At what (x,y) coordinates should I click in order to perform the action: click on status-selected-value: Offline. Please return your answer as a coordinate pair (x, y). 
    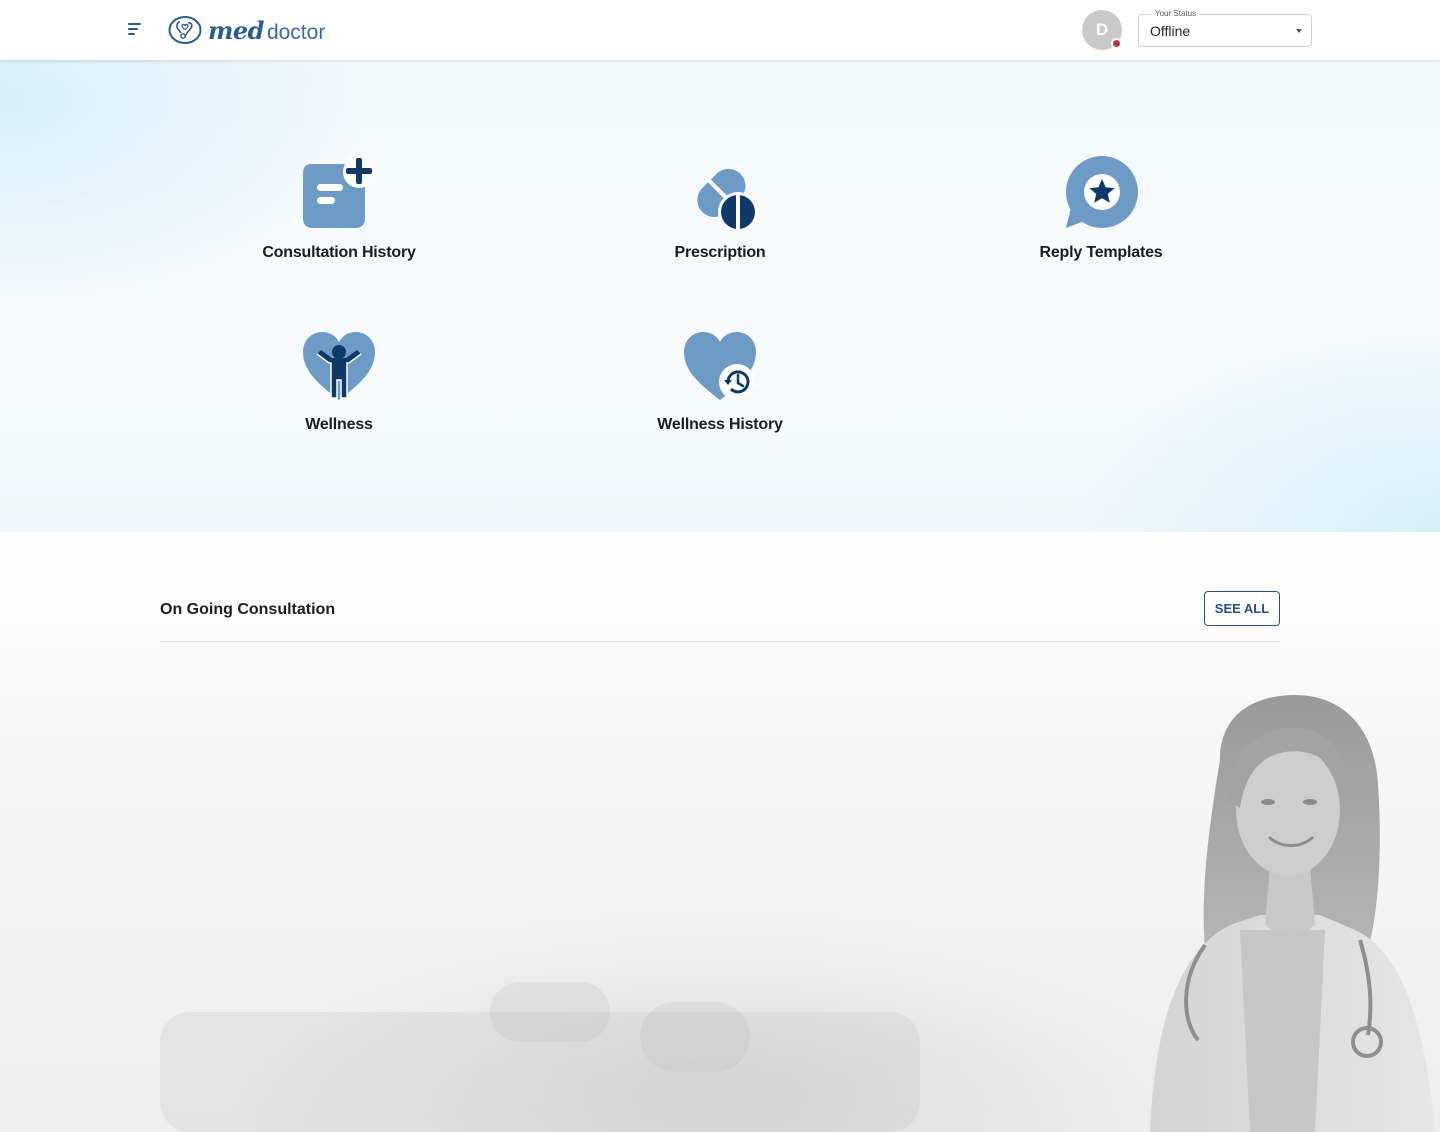
    Looking at the image, I should click on (1170, 31).